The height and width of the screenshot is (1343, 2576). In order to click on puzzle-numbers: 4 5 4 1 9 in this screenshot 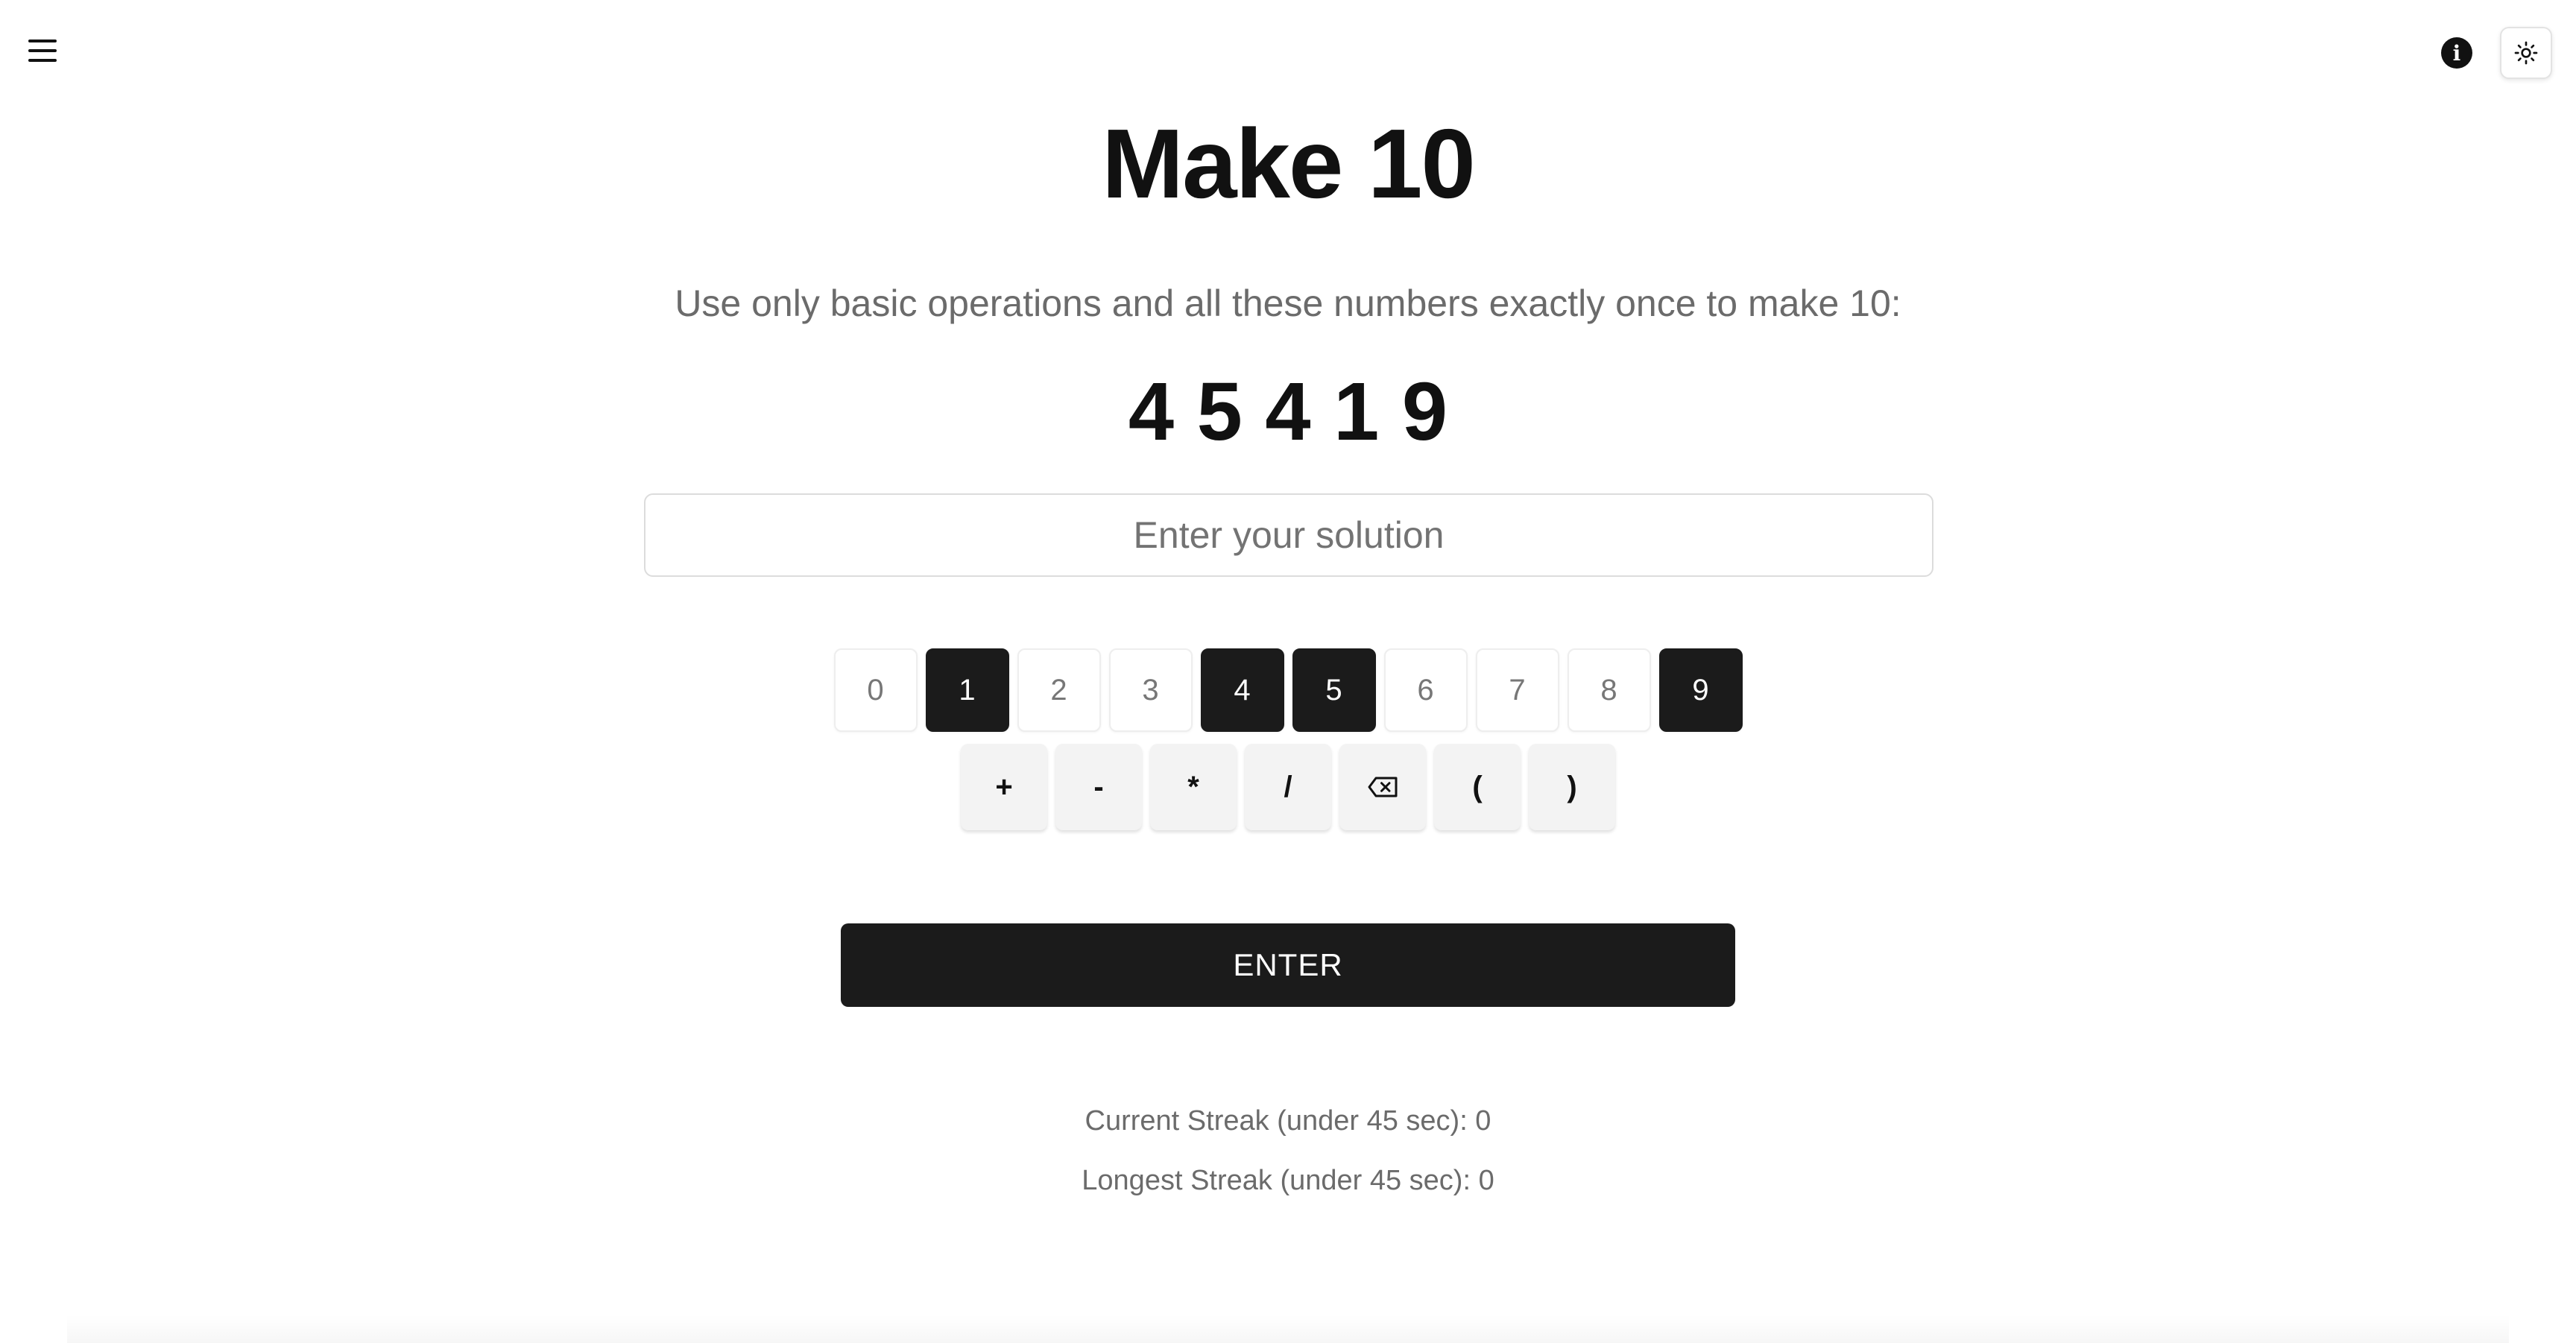, I will do `click(1288, 412)`.